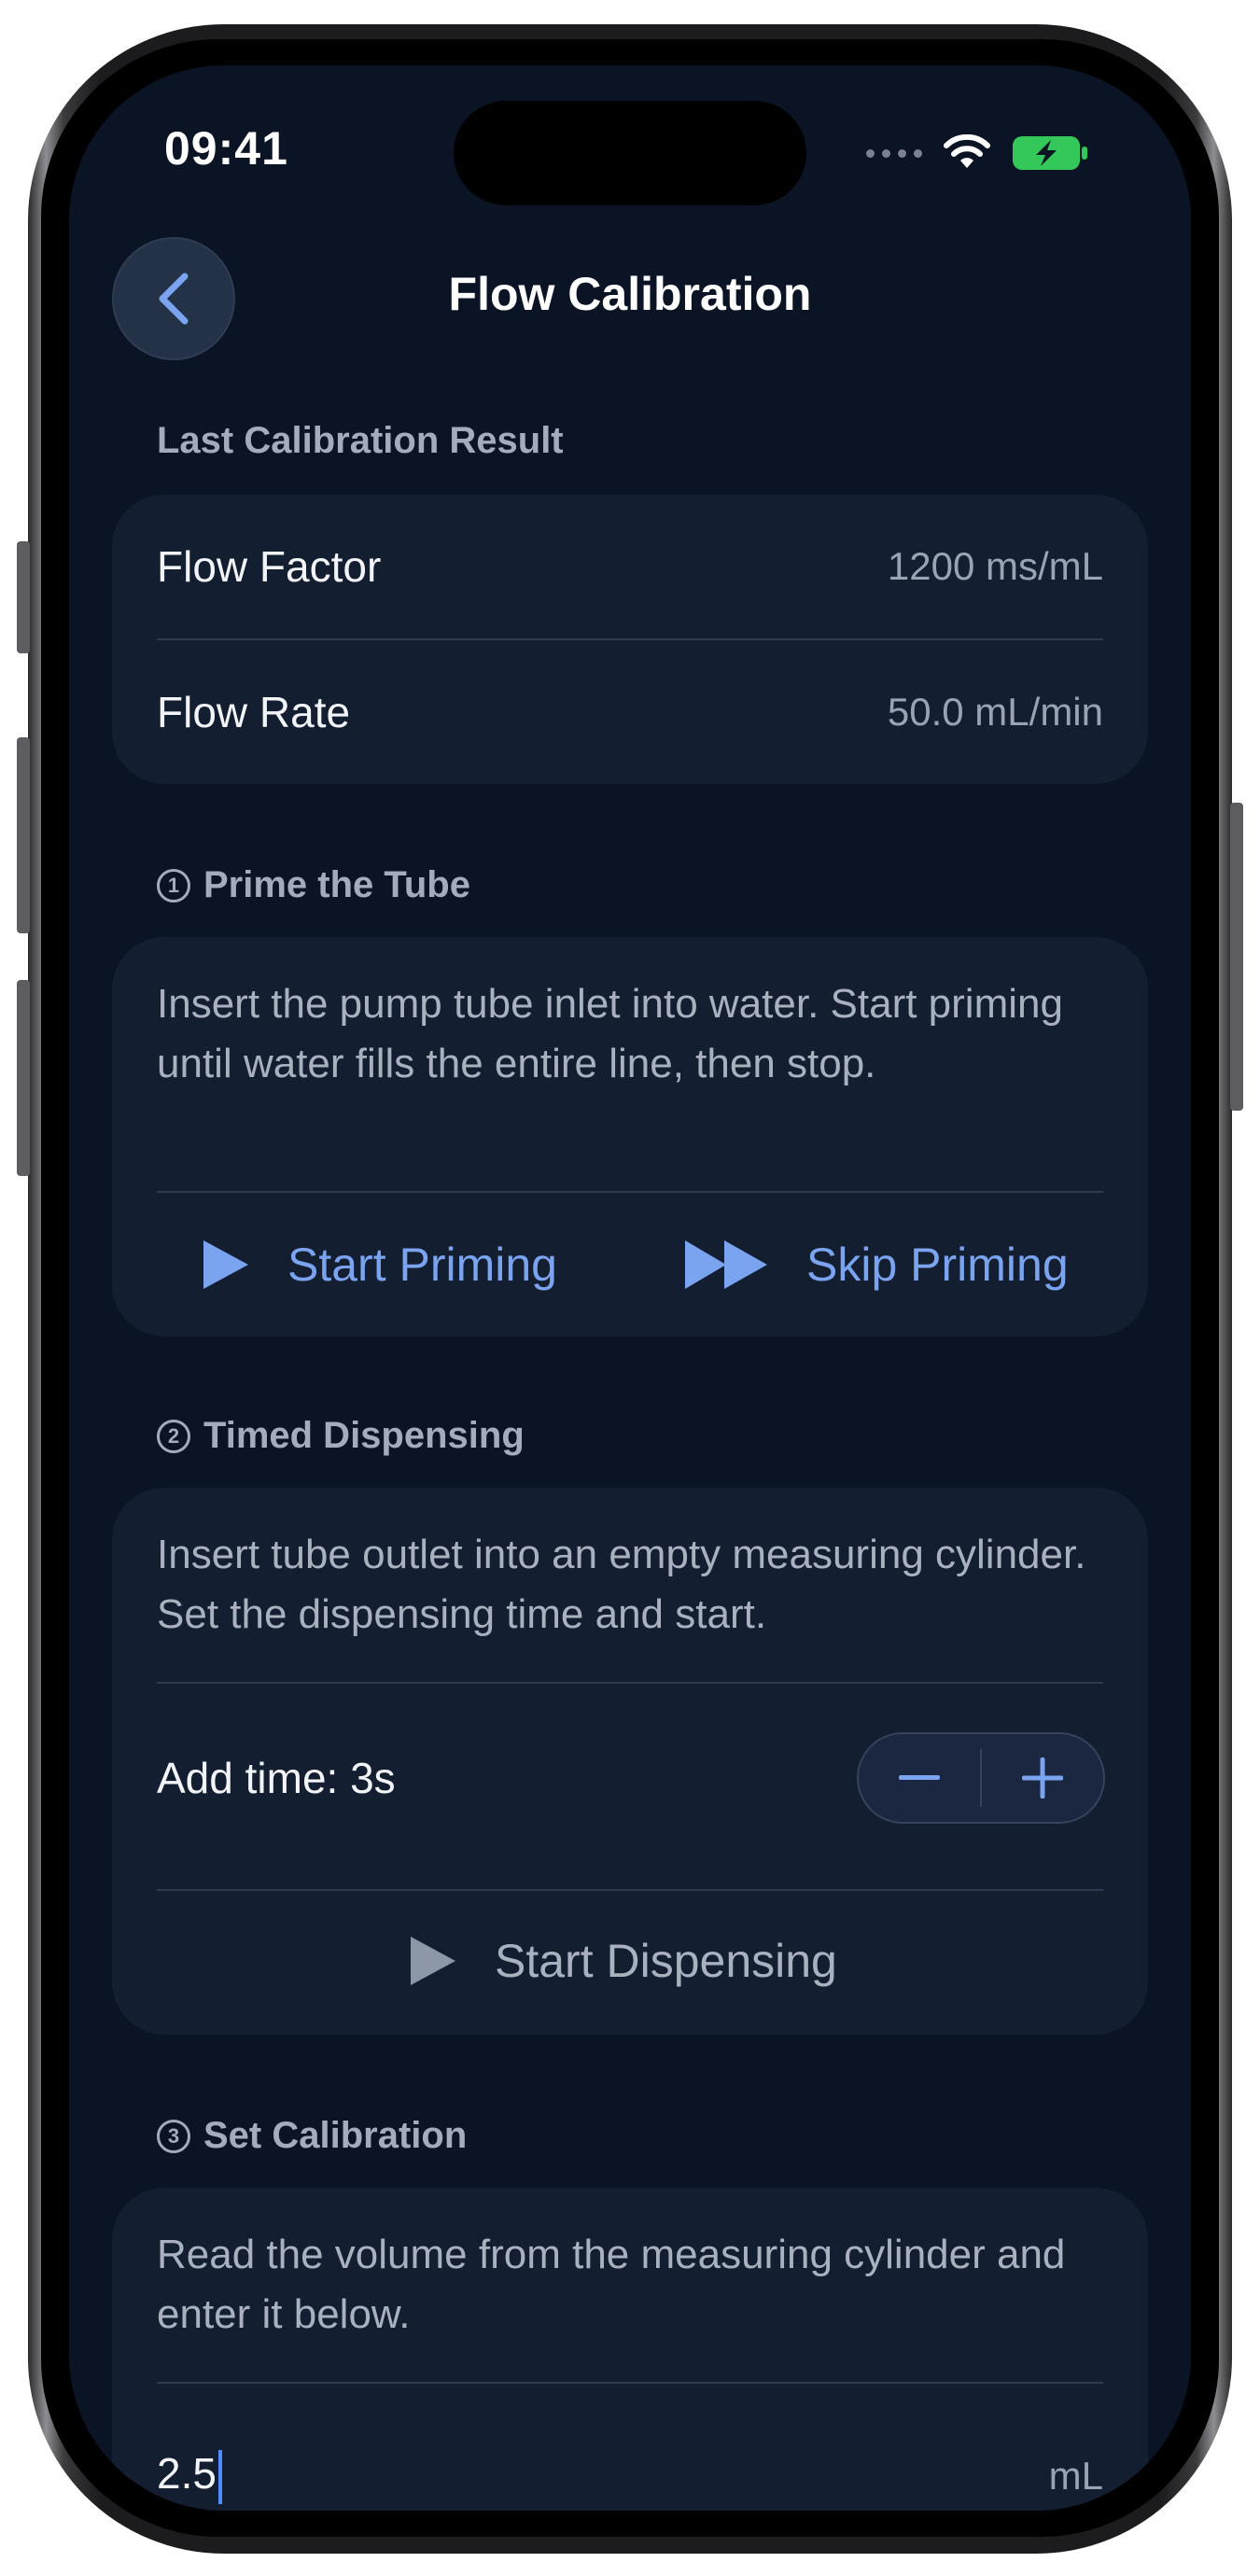 The width and height of the screenshot is (1260, 2576). I want to click on add-time-label: Add time: 3s, so click(276, 1778).